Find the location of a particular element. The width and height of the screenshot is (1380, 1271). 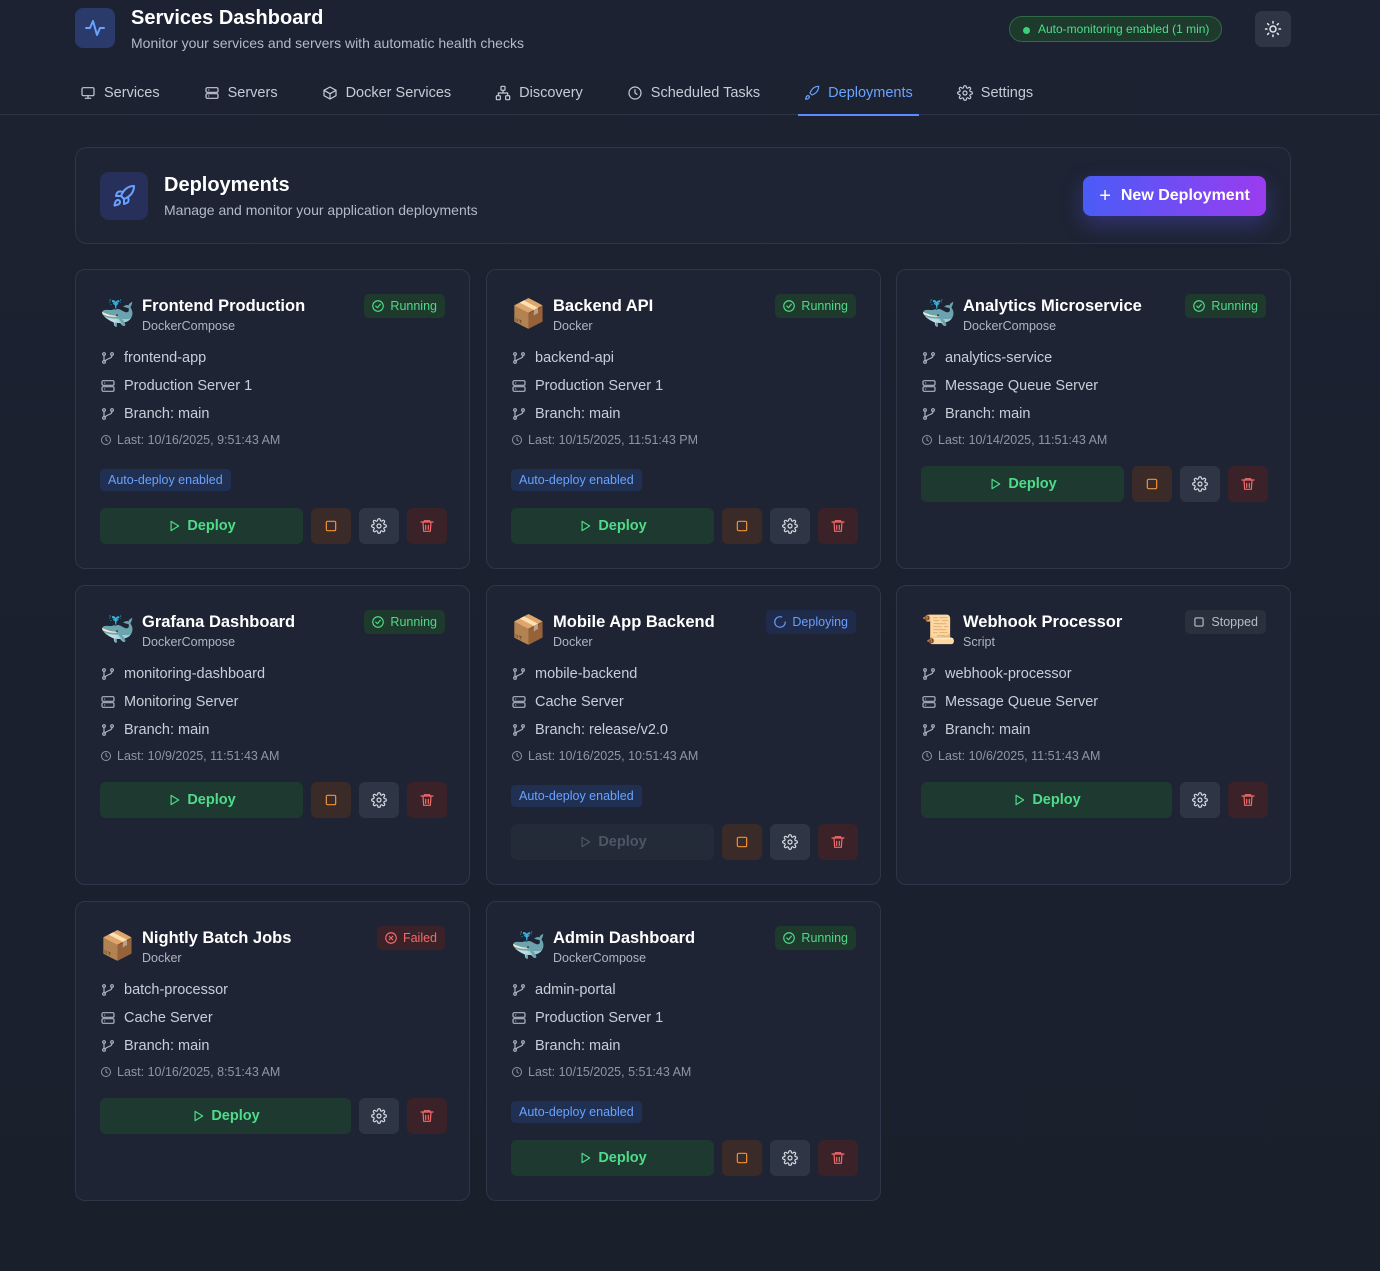

server-row: Message Queue Server is located at coordinates (1009, 386).